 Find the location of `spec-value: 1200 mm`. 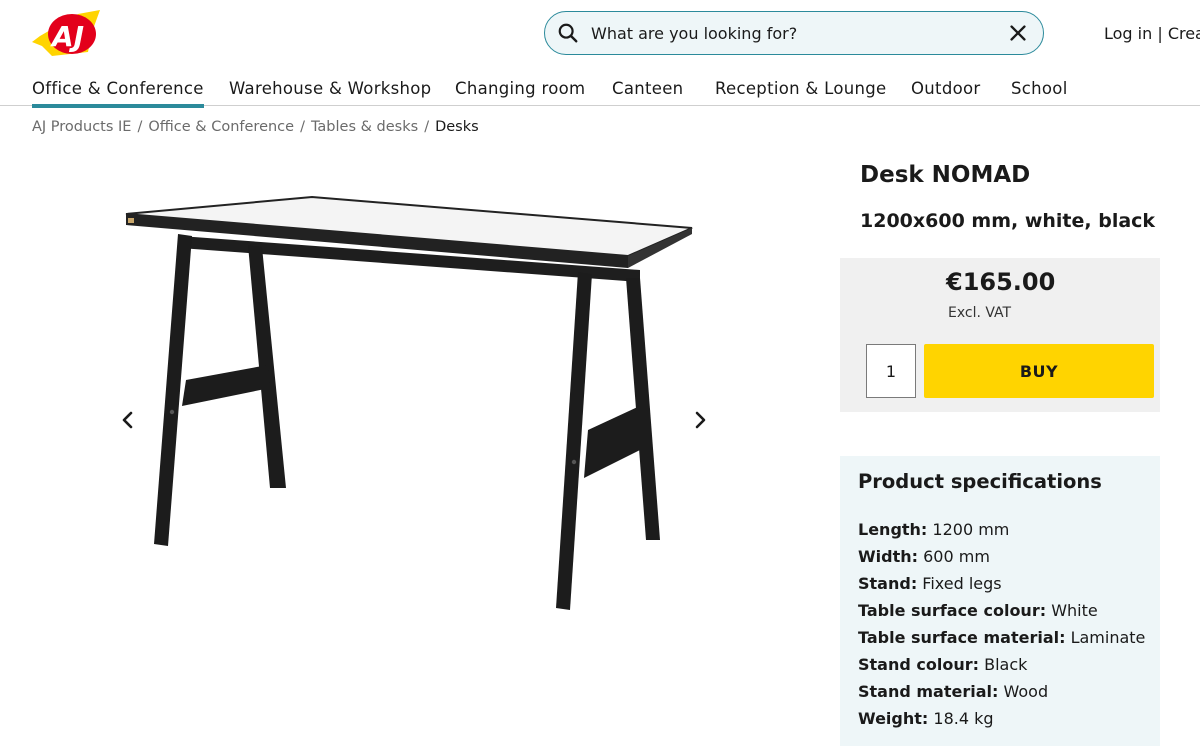

spec-value: 1200 mm is located at coordinates (968, 529).